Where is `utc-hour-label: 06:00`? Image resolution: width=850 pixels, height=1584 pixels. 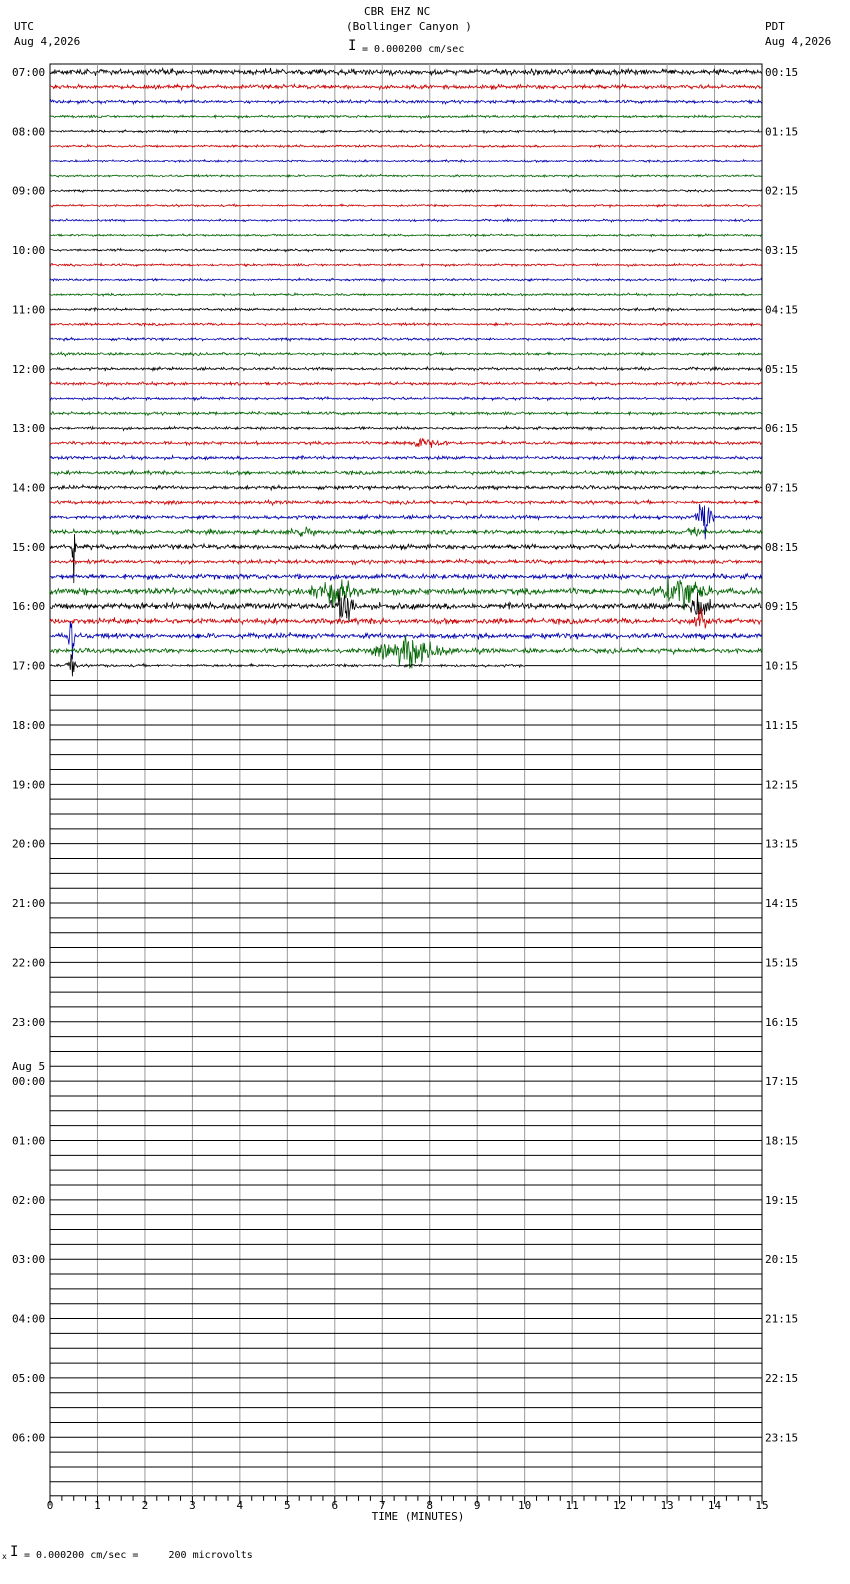 utc-hour-label: 06:00 is located at coordinates (28, 1437).